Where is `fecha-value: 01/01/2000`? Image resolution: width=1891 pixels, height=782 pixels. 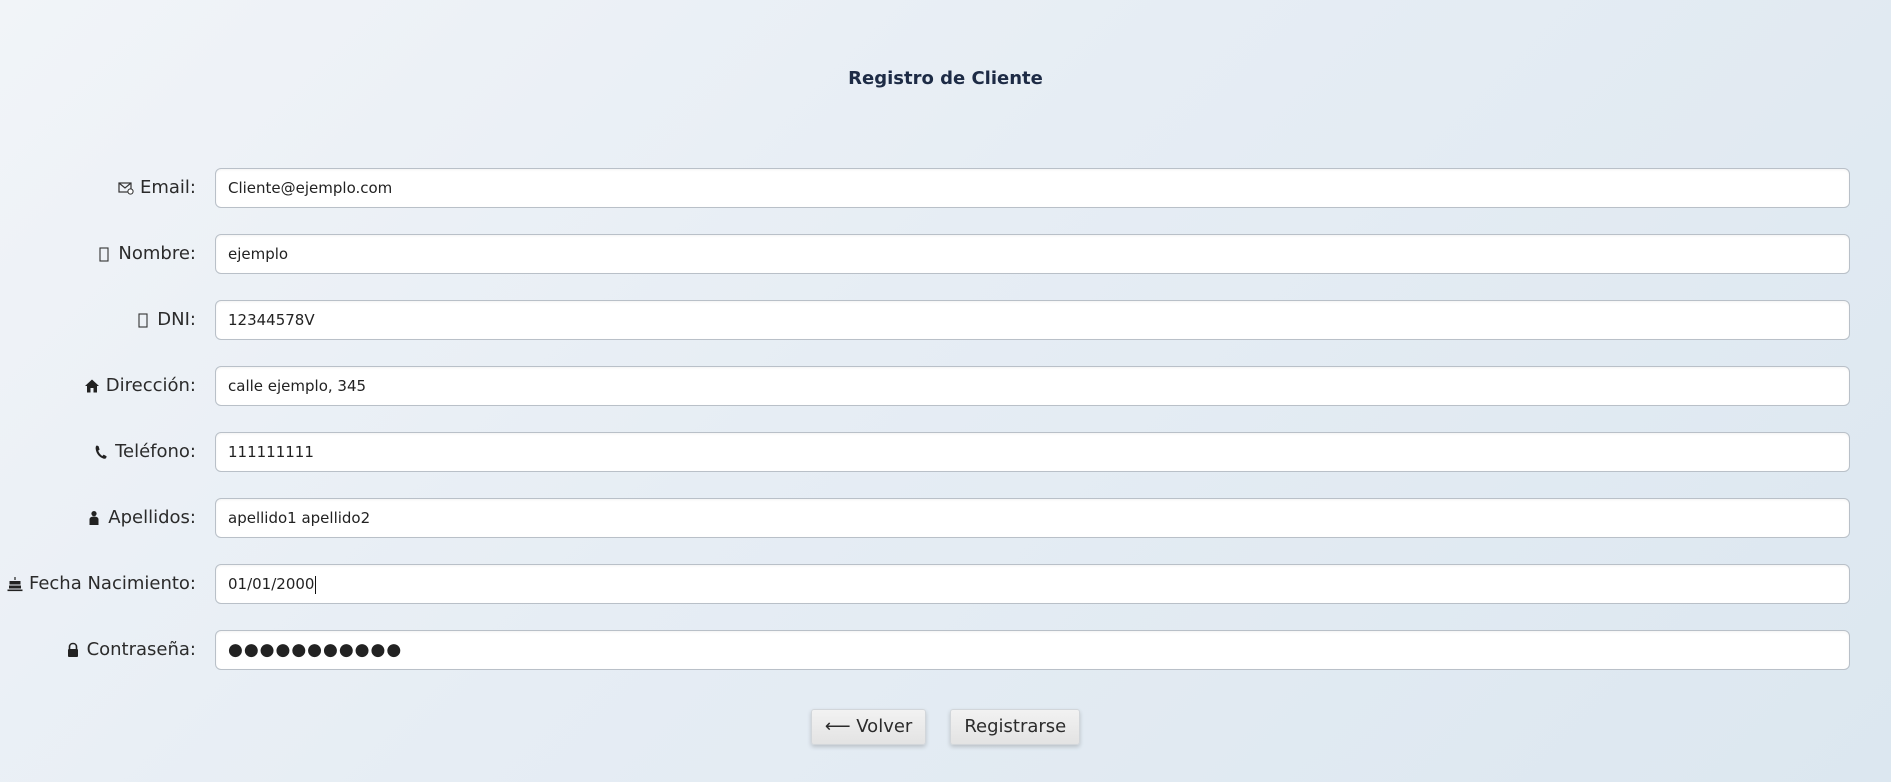
fecha-value: 01/01/2000 is located at coordinates (271, 584).